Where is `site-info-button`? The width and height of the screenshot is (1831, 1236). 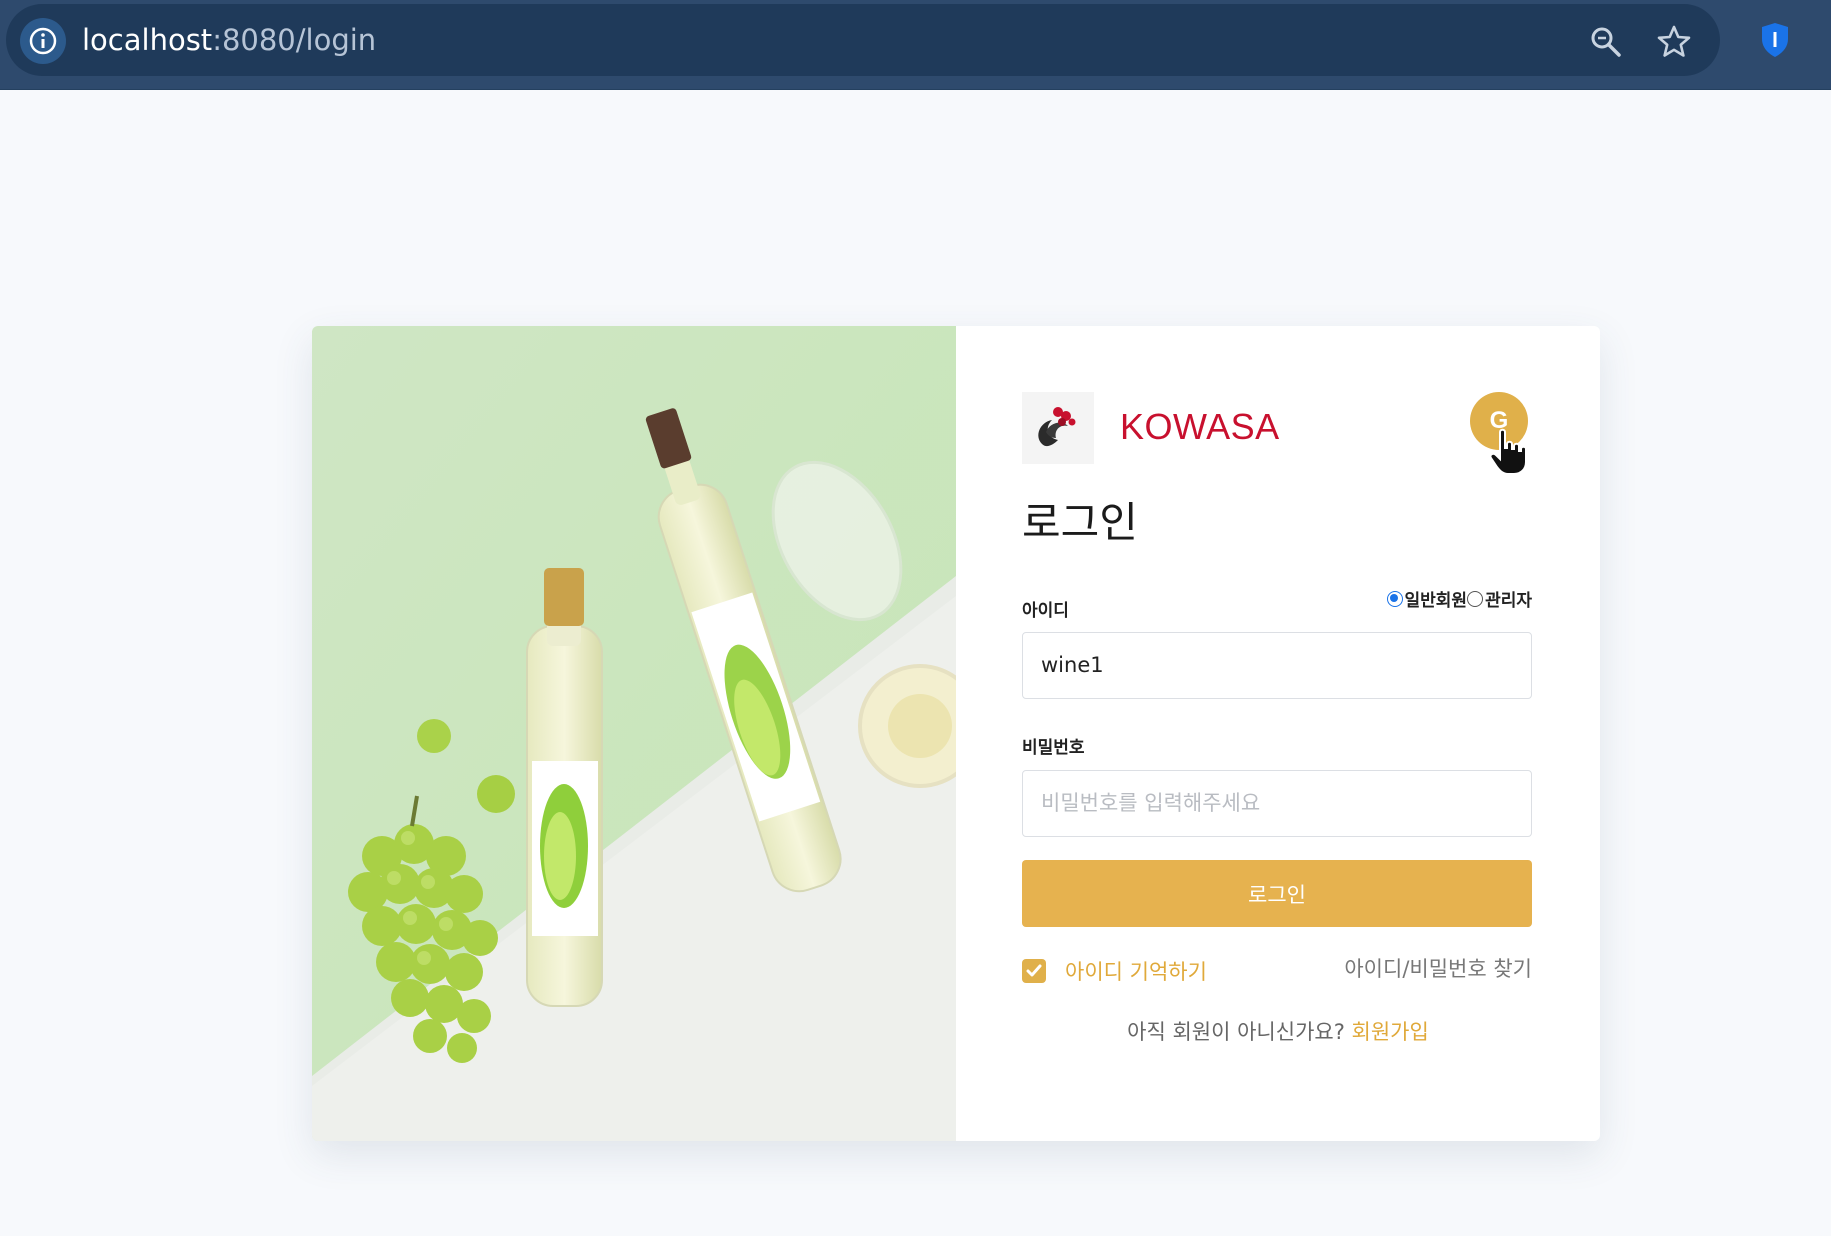 site-info-button is located at coordinates (43, 41).